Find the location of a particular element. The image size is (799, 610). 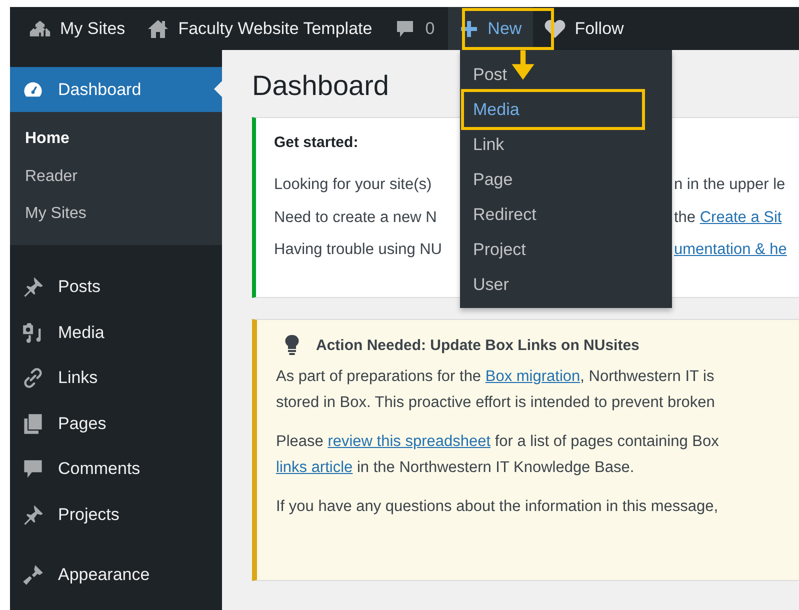

sidebar-item: Pages is located at coordinates (116, 423).